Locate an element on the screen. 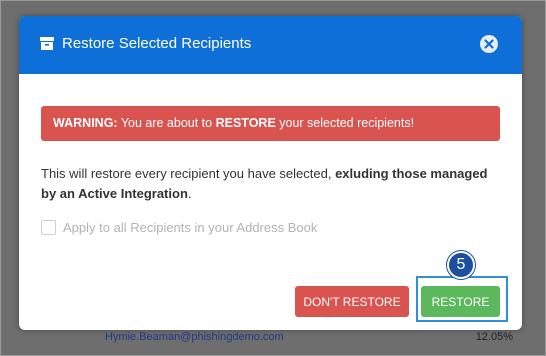 This screenshot has height=356, width=546. archive-box-icon is located at coordinates (47, 43).